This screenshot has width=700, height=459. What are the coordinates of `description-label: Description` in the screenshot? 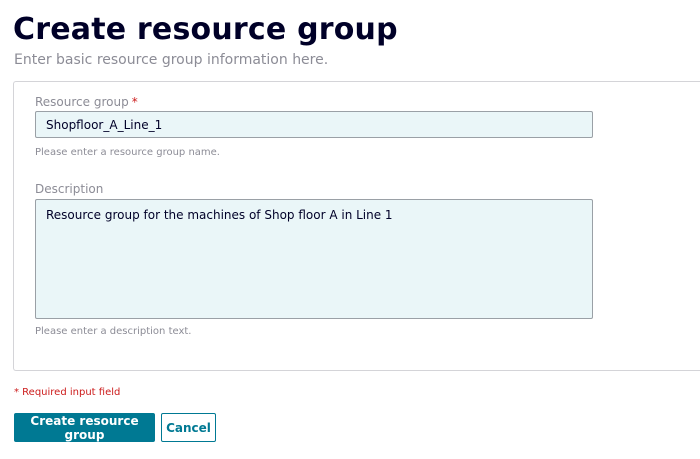 It's located at (69, 189).